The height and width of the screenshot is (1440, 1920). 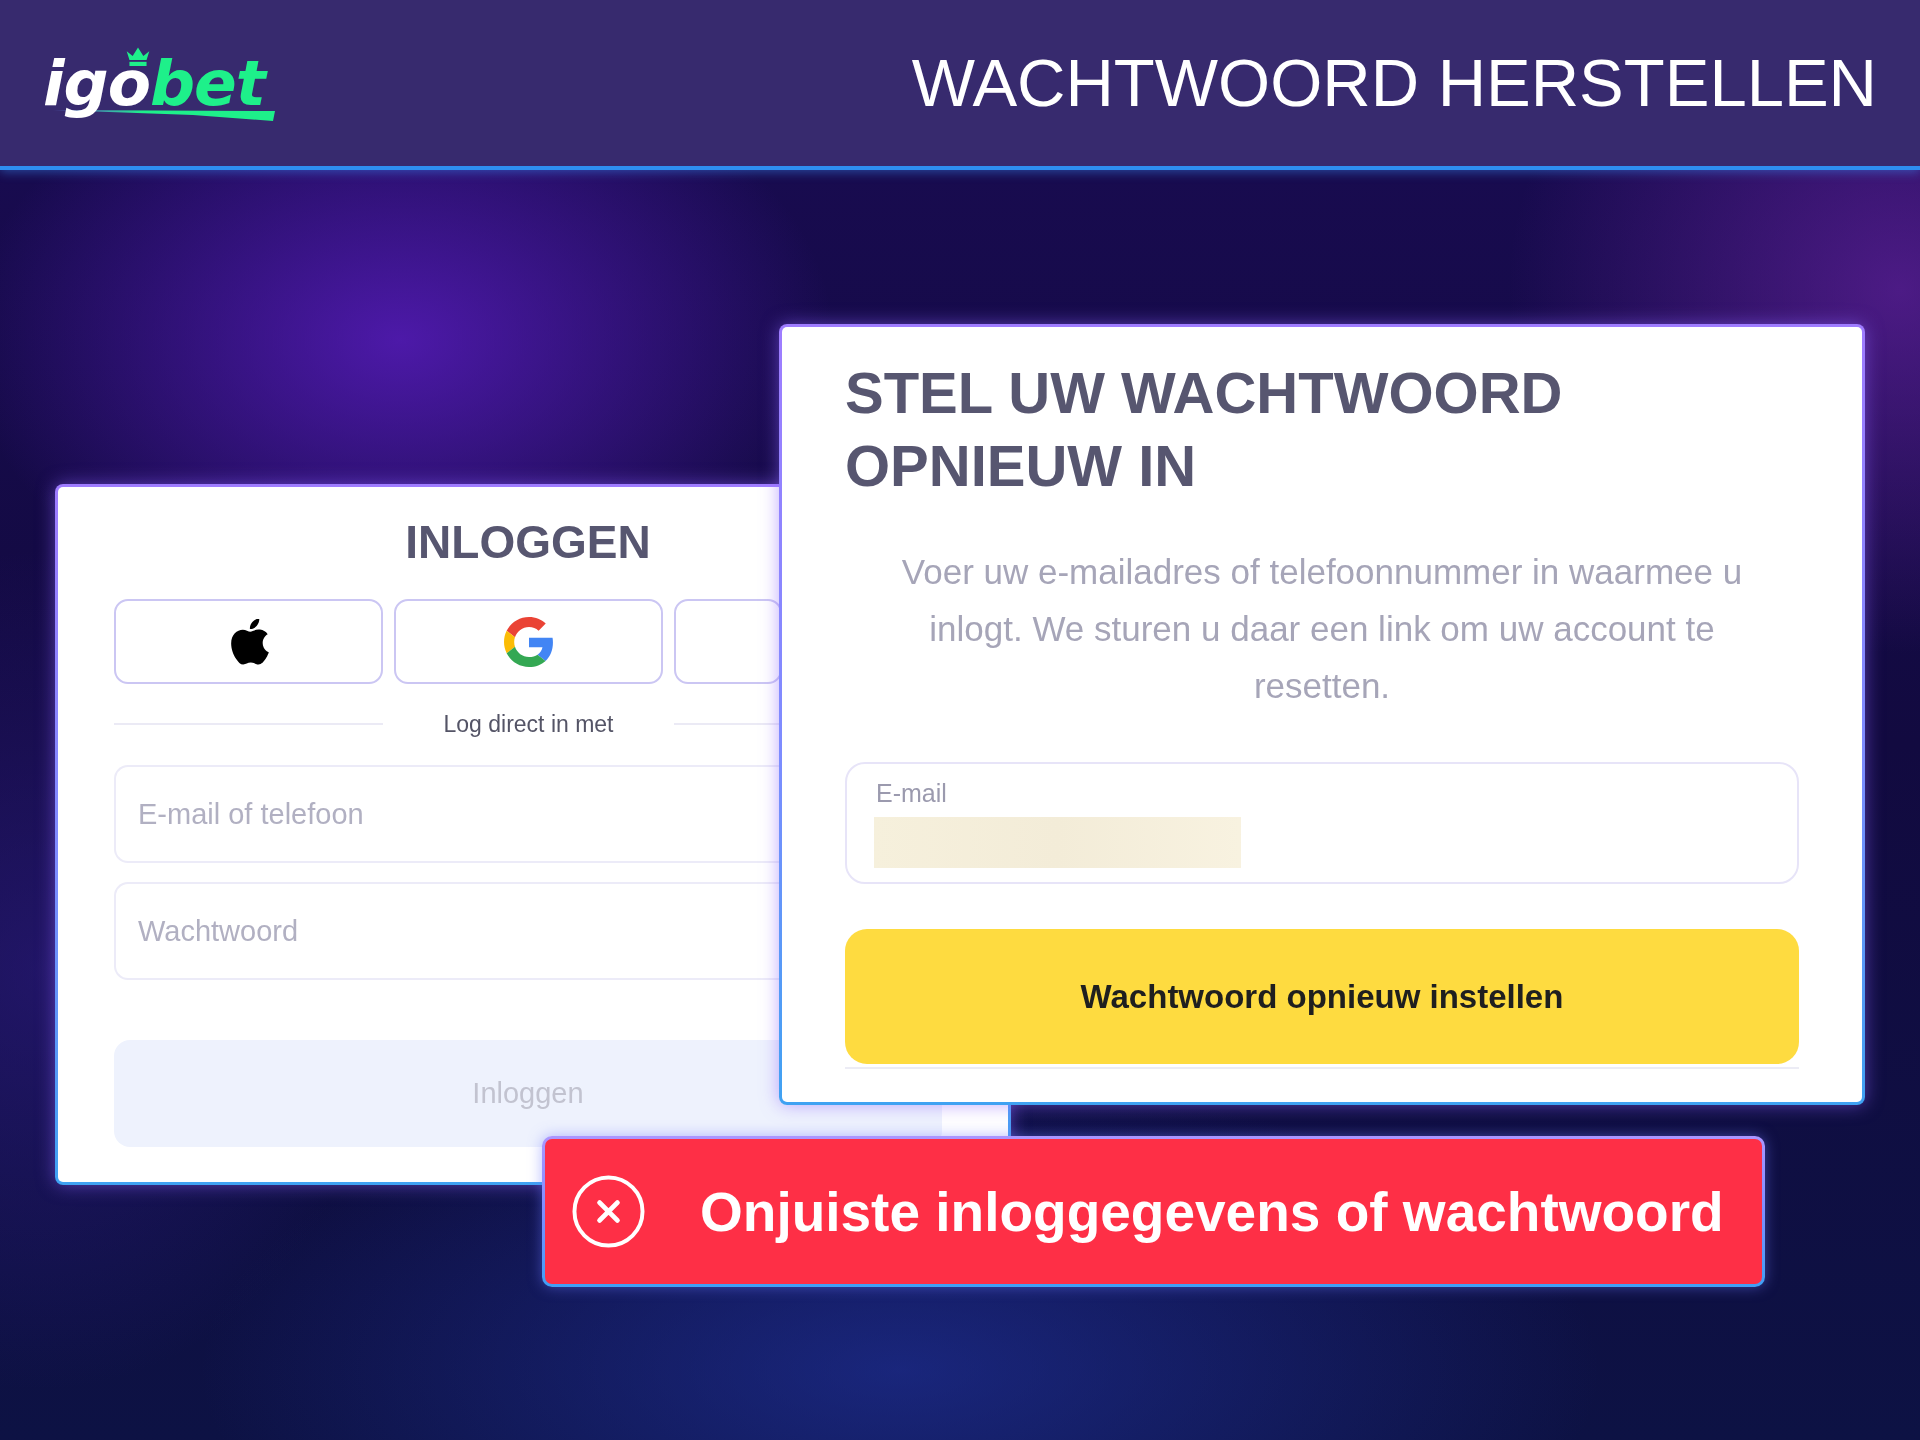 What do you see at coordinates (1322, 629) in the screenshot?
I see `reset-description: Voer uw e-mailadres of telefoonnummer in waarmee u inlogt. We sturen u daar een link om uw account te resetten.` at bounding box center [1322, 629].